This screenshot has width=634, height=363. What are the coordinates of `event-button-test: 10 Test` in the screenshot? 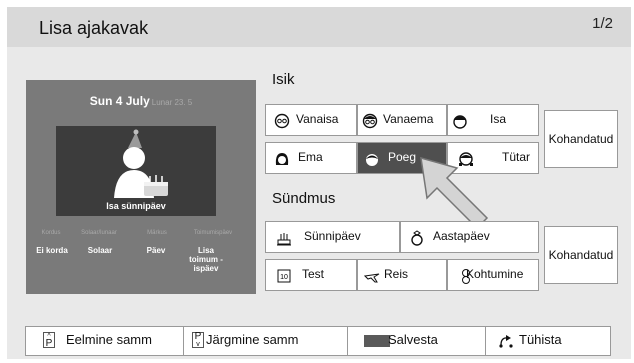 It's located at (311, 275).